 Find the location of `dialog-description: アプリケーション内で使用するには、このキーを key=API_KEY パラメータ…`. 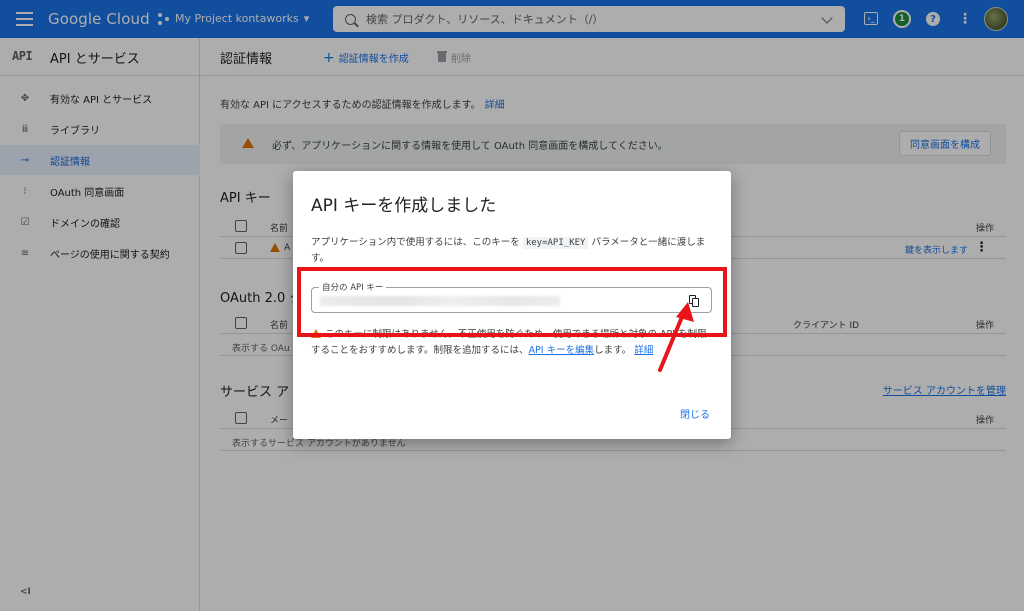

dialog-description: アプリケーション内で使用するには、このキーを key=API_KEY パラメータ… is located at coordinates (513, 250).